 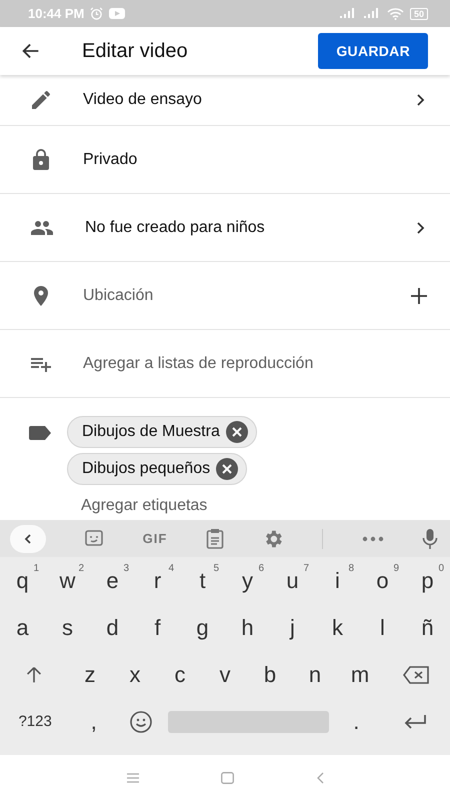 I want to click on key: v, so click(x=225, y=674).